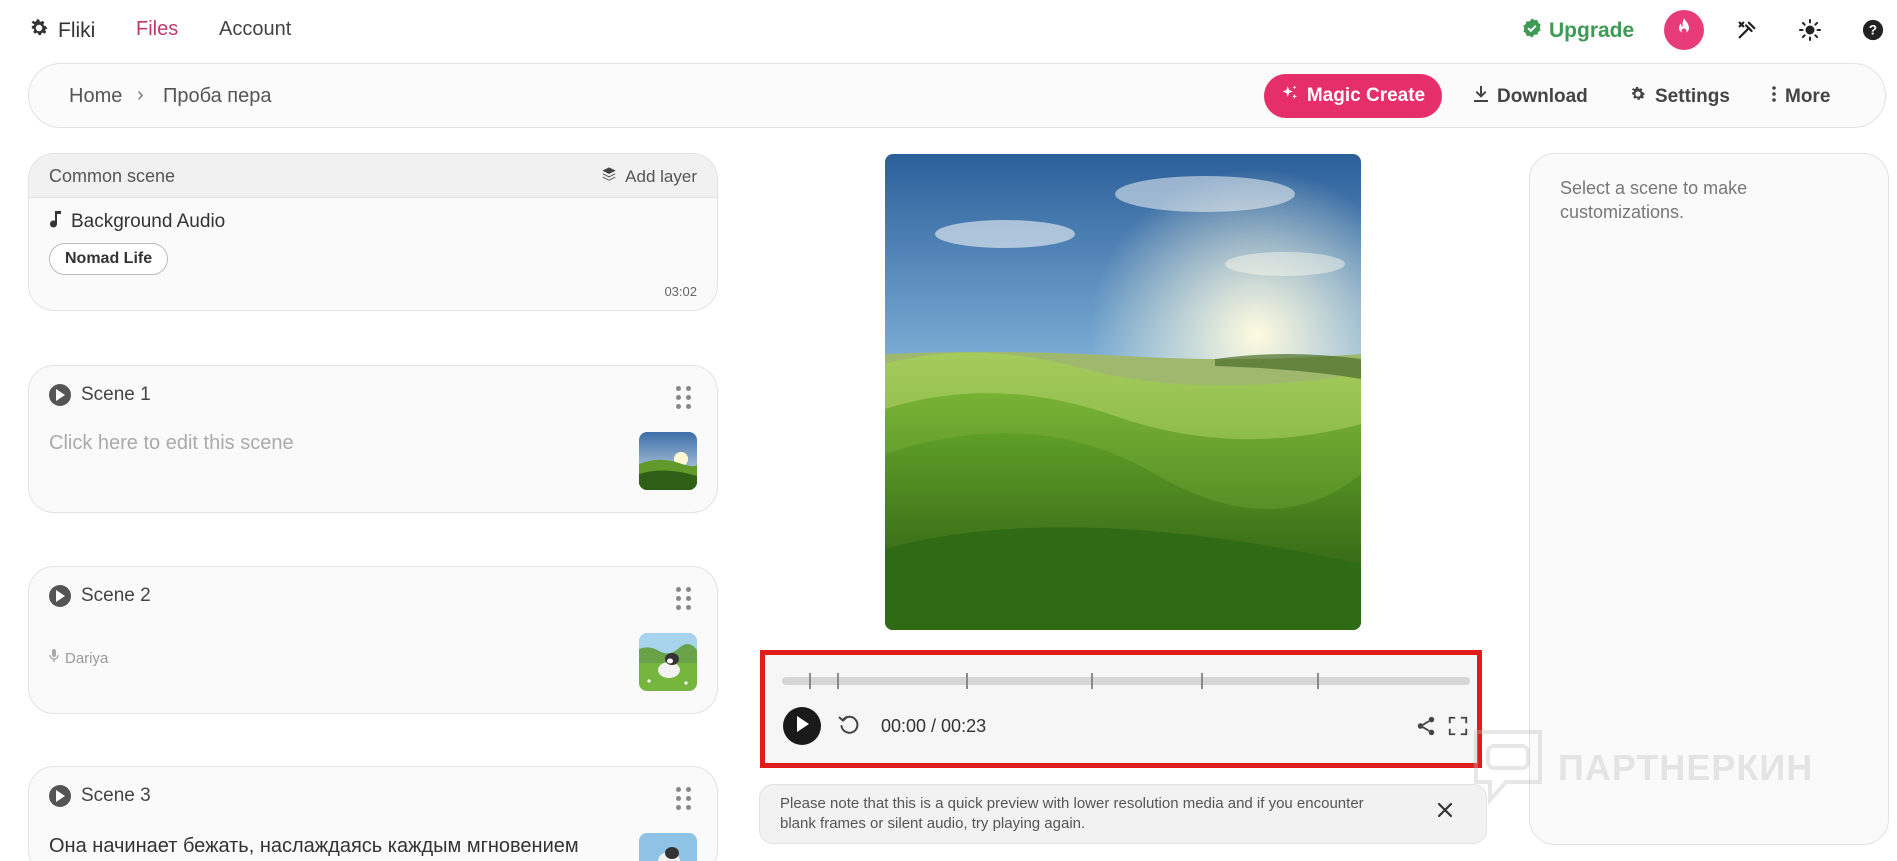  What do you see at coordinates (948, 29) in the screenshot?
I see `top-navigation: Fliki Files Account Upgrade ?` at bounding box center [948, 29].